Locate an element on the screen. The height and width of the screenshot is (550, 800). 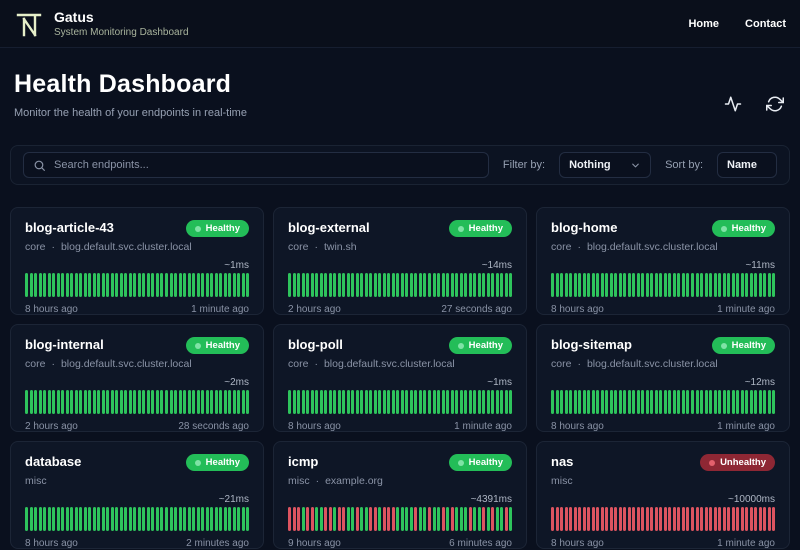
nav-link-contact: Contact is located at coordinates (765, 24).